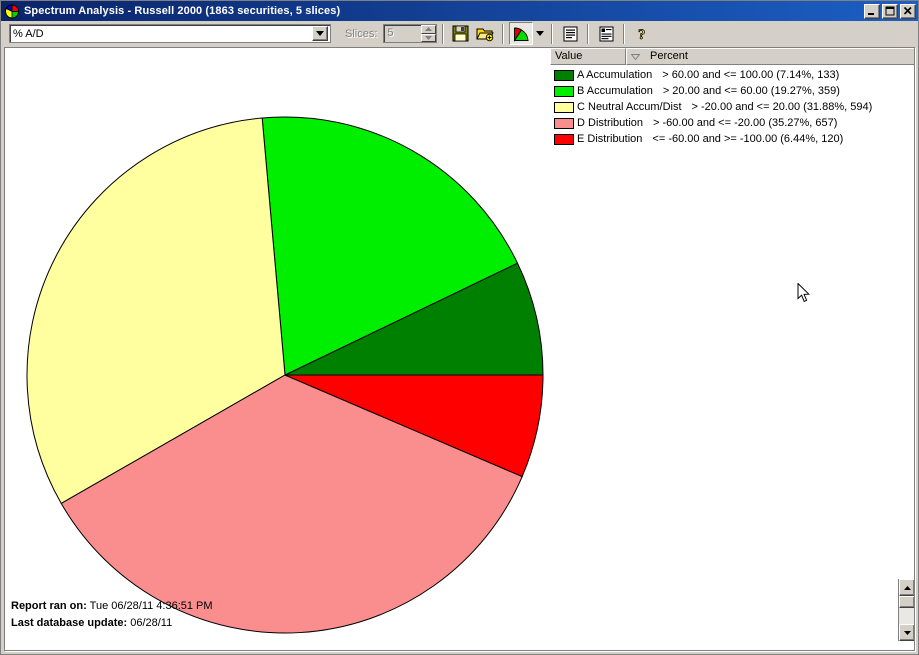 This screenshot has height=655, width=919. Describe the element at coordinates (906, 602) in the screenshot. I see `scroll-thumb` at that location.